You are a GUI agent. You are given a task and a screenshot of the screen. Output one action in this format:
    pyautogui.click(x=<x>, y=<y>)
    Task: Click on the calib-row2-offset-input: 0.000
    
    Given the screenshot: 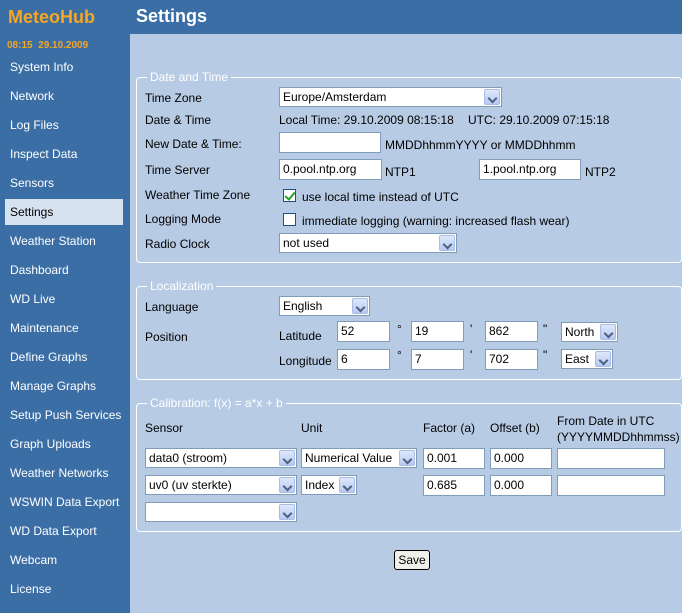 What is the action you would take?
    pyautogui.click(x=521, y=485)
    